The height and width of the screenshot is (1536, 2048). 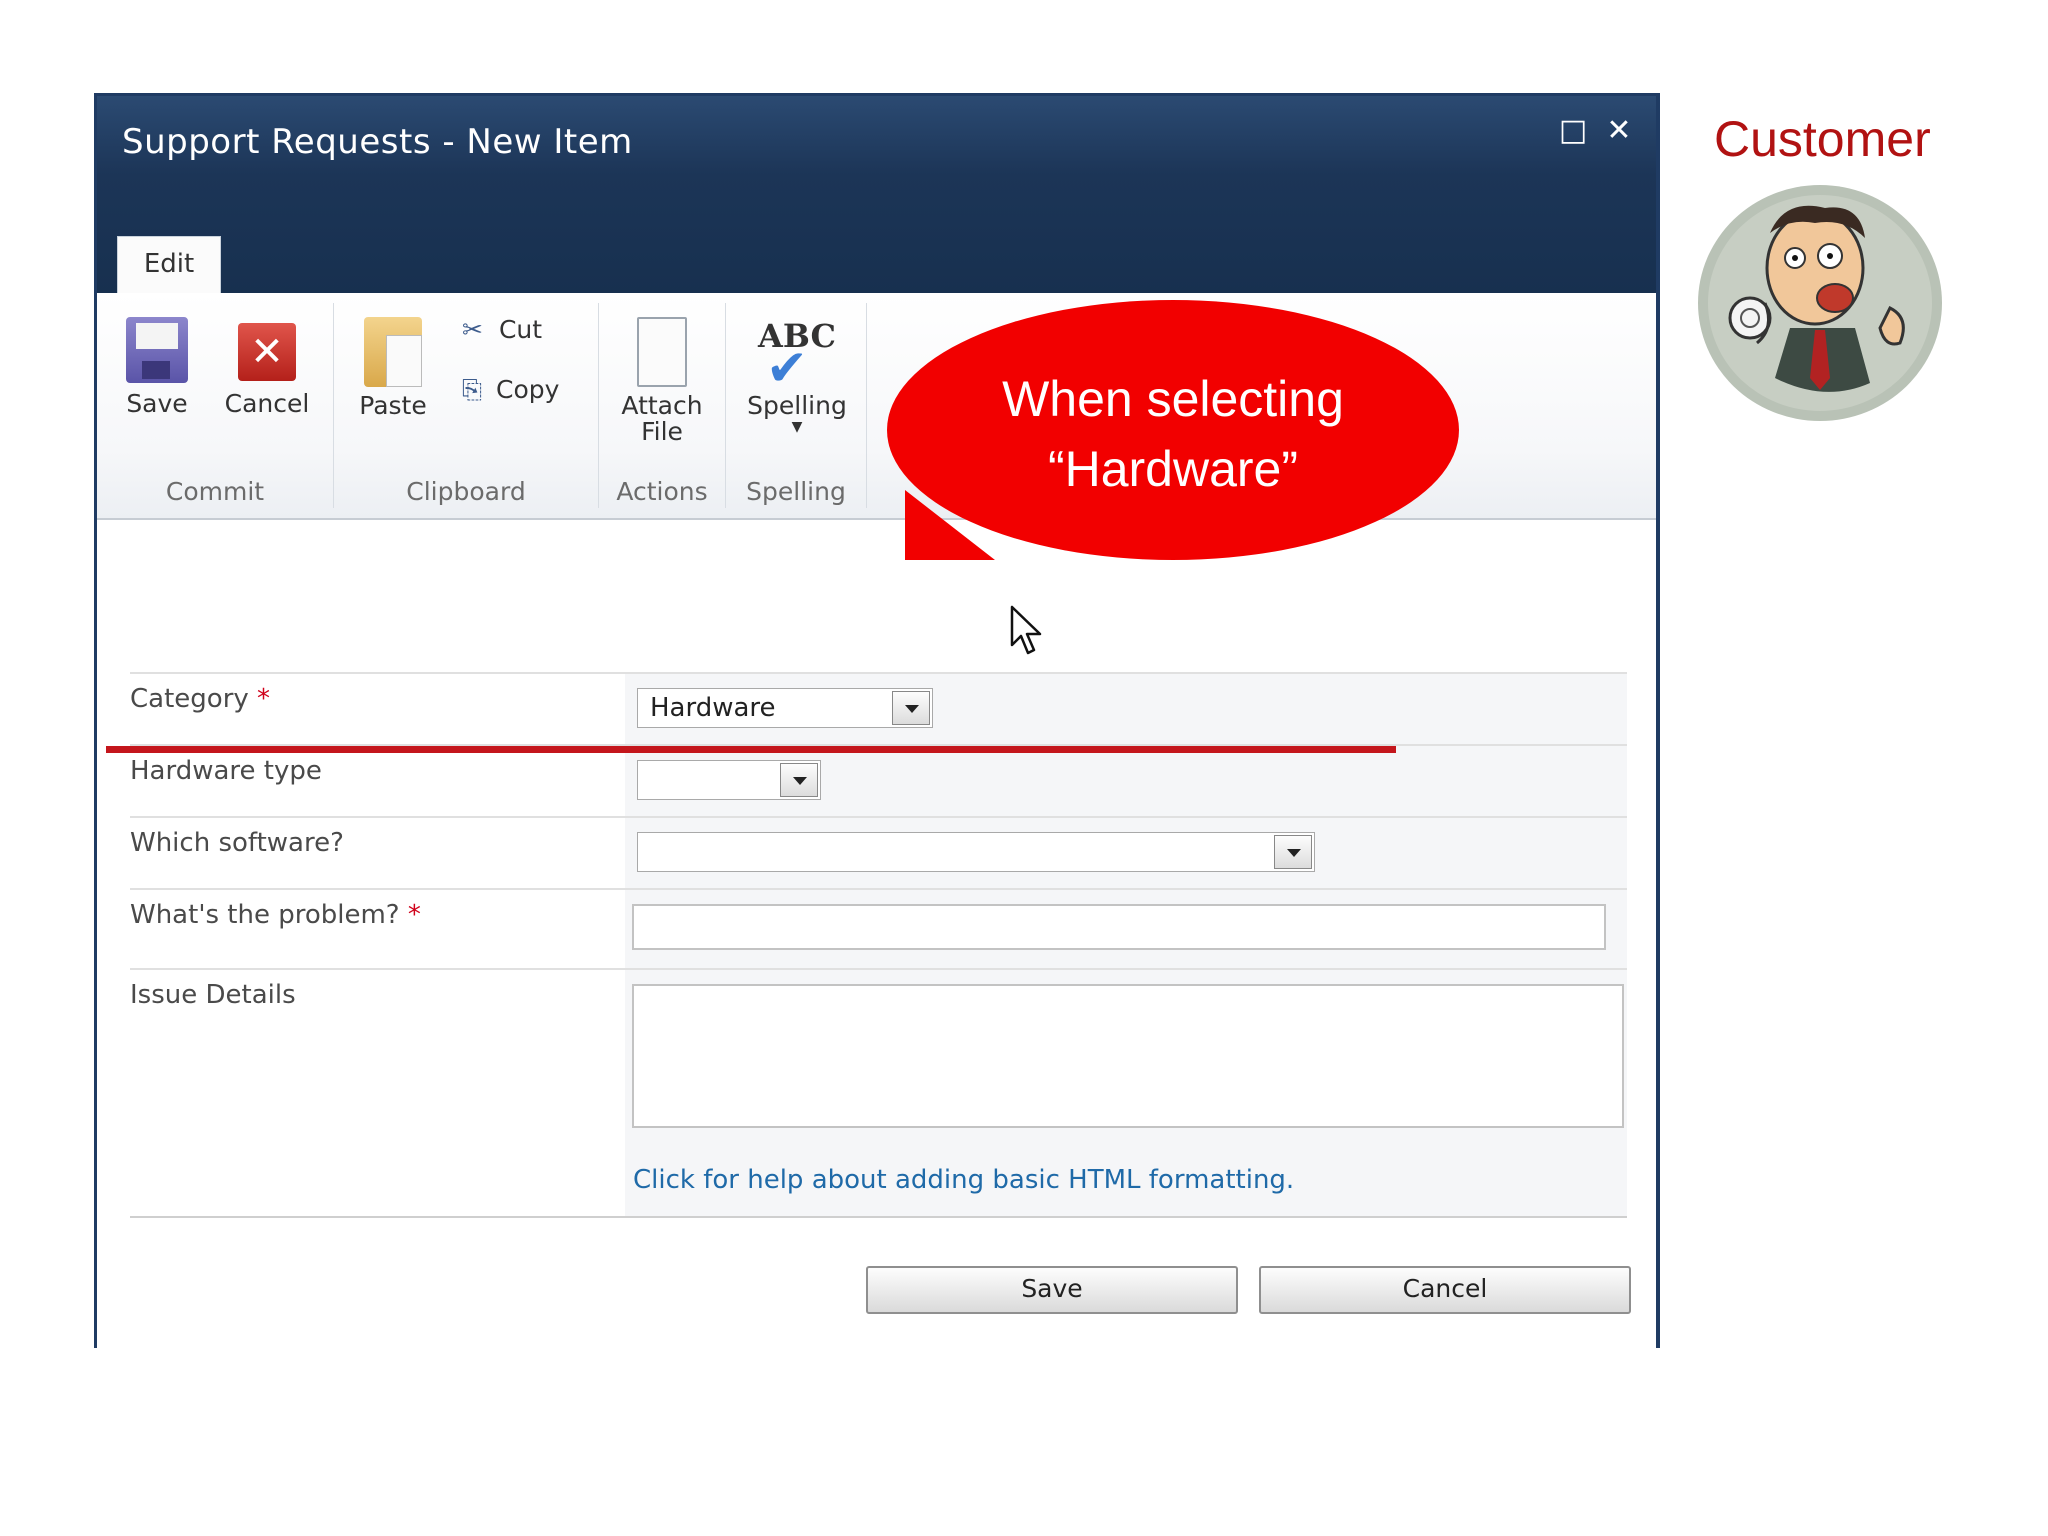 I want to click on ribbon-group-spelling: ABC ✔ Spelling ▼ Spelling, so click(x=796, y=405).